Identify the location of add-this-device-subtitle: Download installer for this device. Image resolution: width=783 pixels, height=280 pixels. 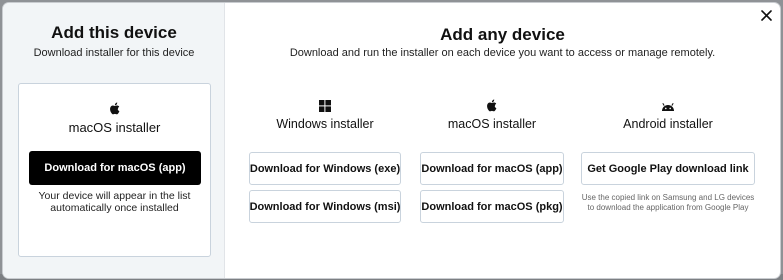
(114, 53).